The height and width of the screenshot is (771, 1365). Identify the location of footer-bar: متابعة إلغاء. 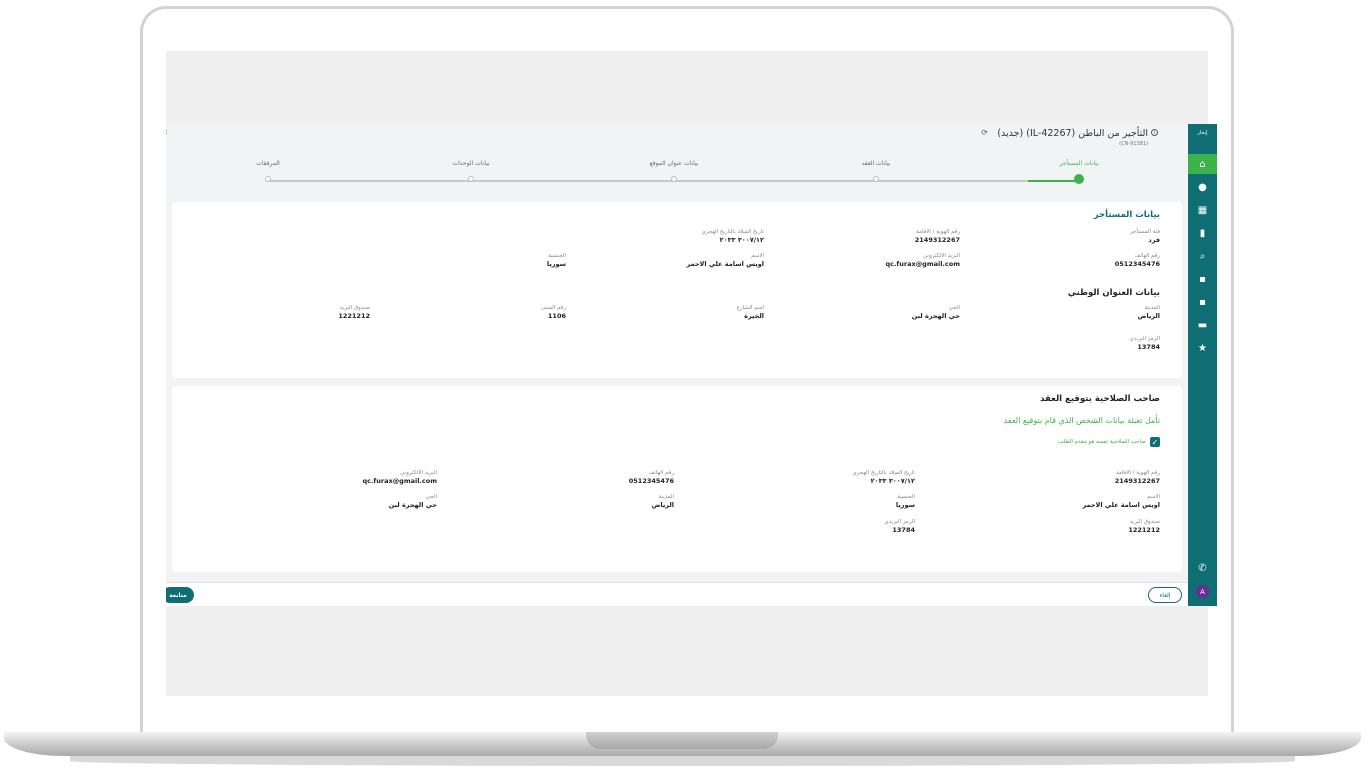
(677, 594).